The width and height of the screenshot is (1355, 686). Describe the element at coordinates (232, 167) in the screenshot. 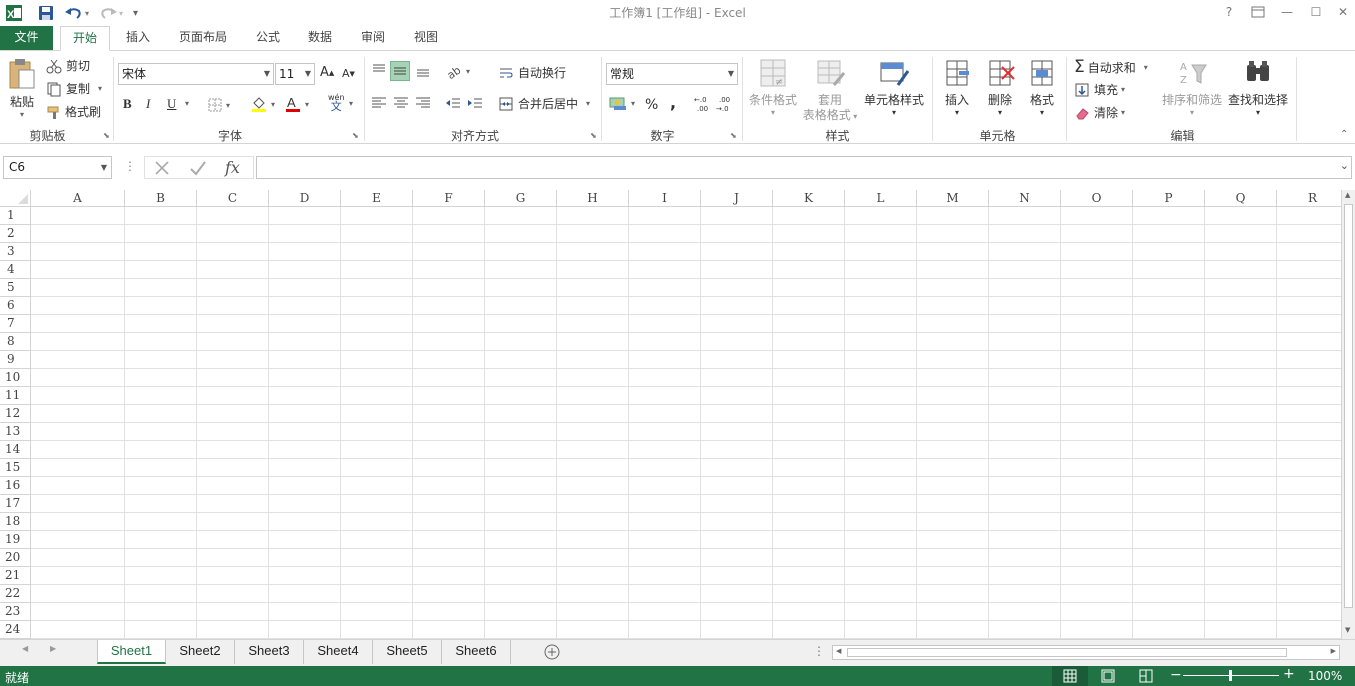

I see `insert-function-icon: fx` at that location.